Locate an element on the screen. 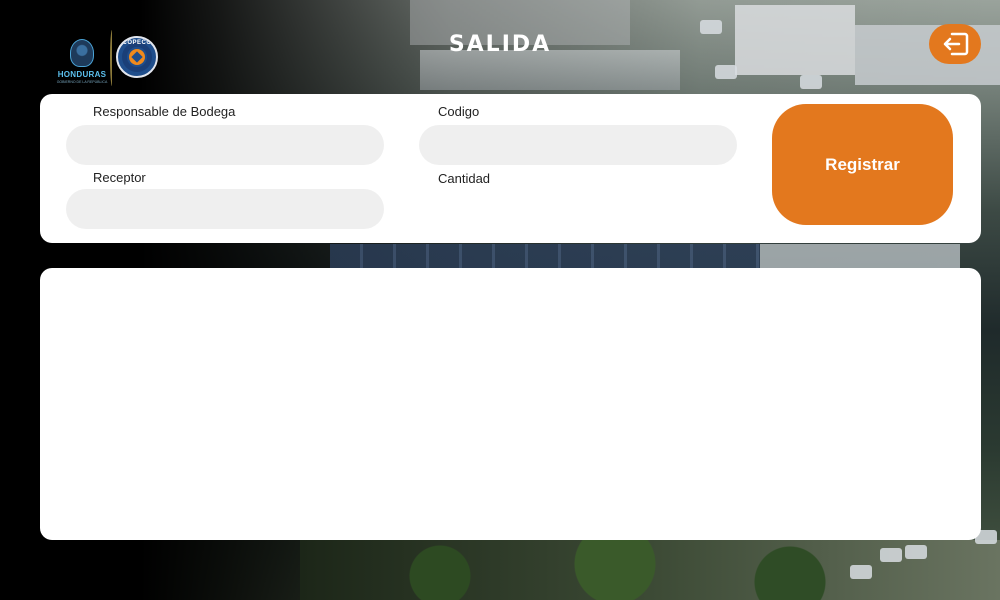 The width and height of the screenshot is (1000, 600). codigo-label: Codigo is located at coordinates (459, 111).